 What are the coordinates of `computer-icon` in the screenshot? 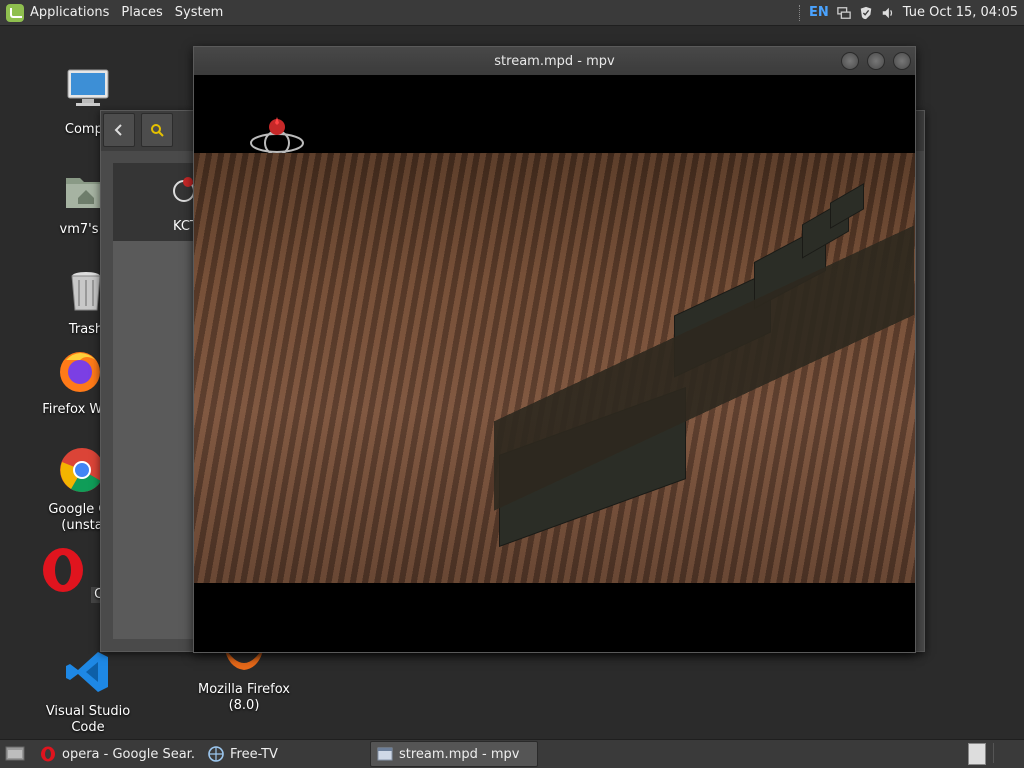 It's located at (88, 87).